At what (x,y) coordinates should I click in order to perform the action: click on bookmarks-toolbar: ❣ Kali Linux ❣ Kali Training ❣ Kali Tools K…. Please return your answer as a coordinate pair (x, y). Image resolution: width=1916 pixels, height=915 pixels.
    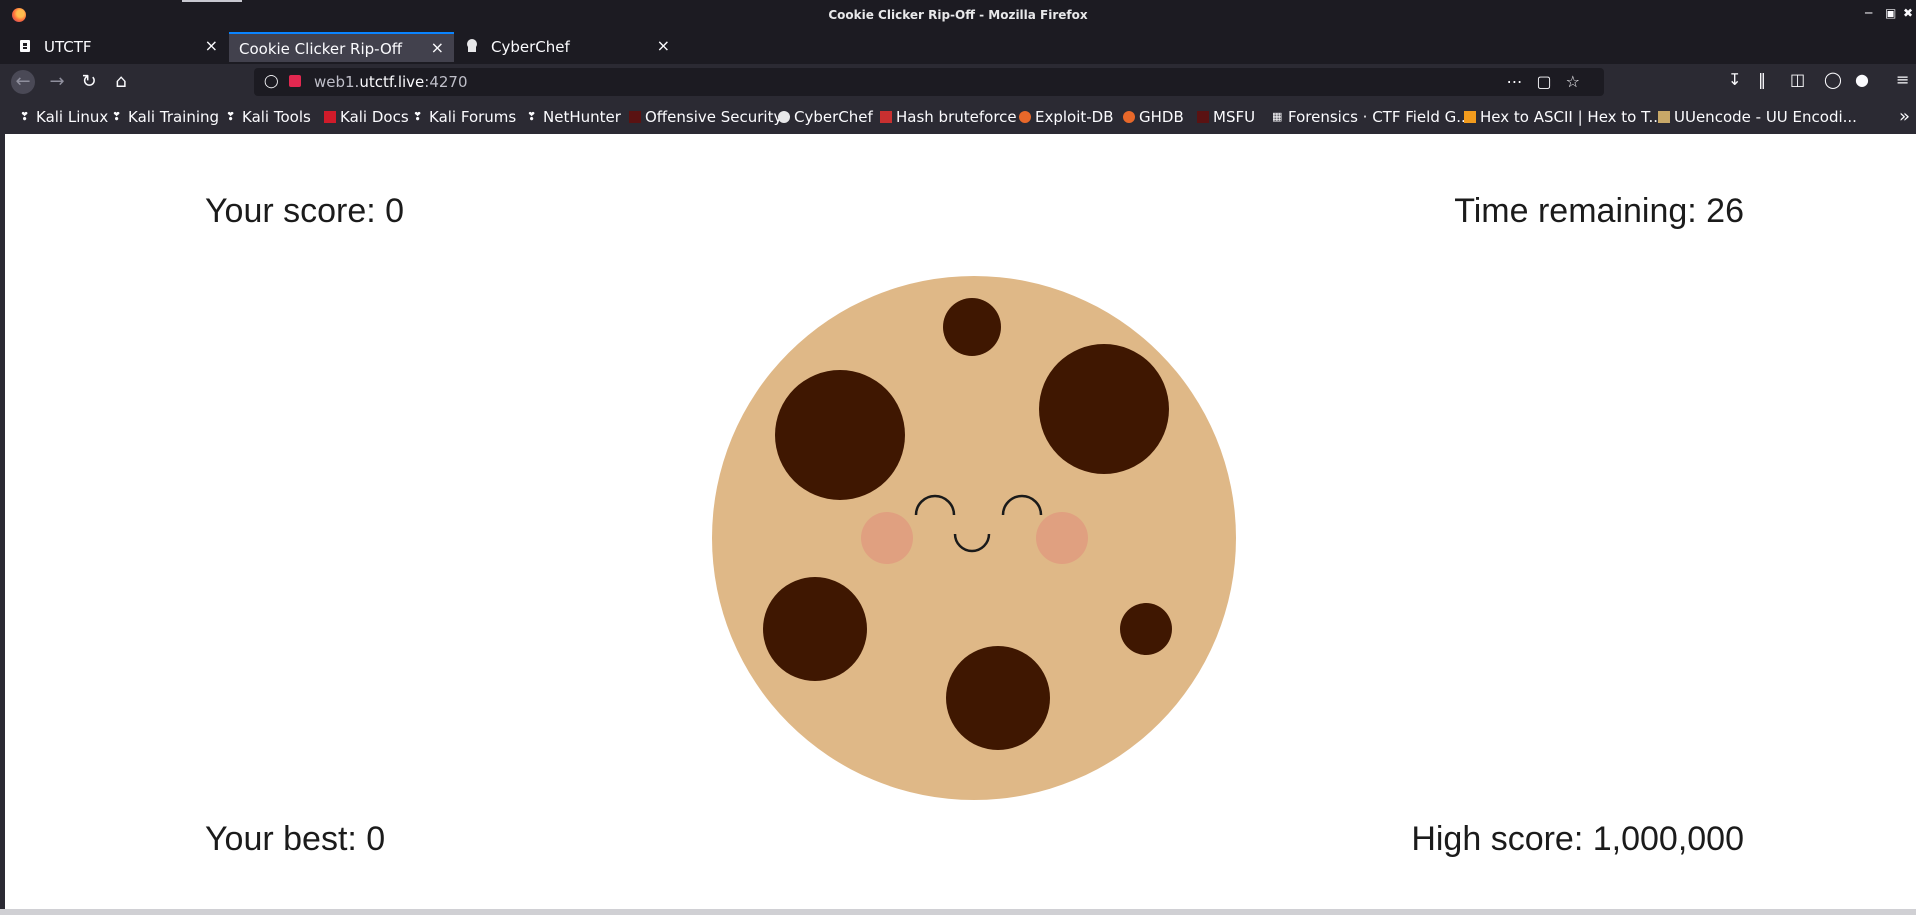
    Looking at the image, I should click on (958, 117).